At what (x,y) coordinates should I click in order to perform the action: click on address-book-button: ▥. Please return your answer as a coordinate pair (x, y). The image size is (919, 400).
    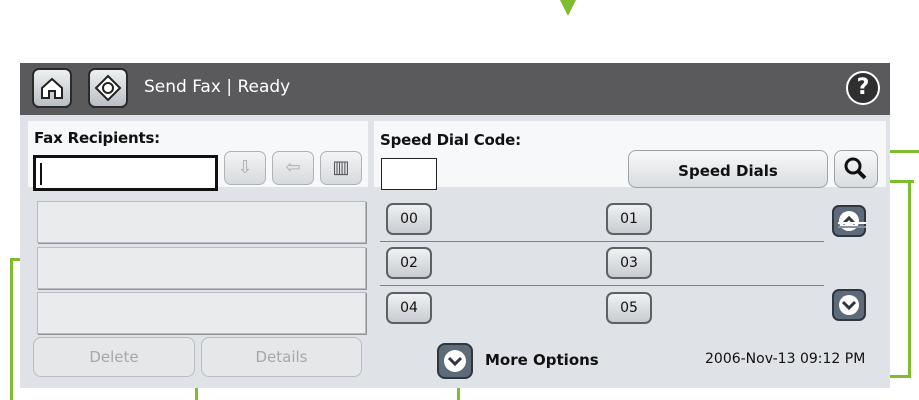
    Looking at the image, I should click on (341, 168).